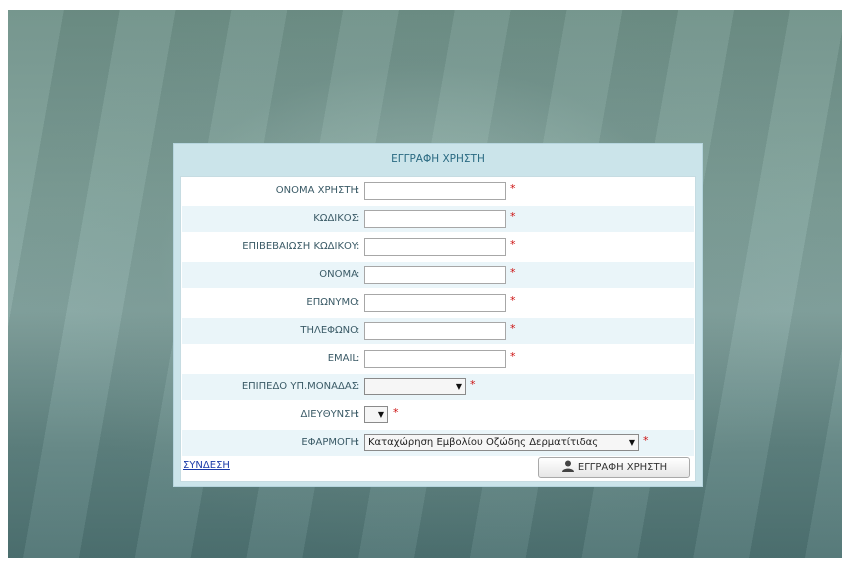  Describe the element at coordinates (329, 330) in the screenshot. I see `phone-label: ΤΗΛΕΦΩΝΟ` at that location.